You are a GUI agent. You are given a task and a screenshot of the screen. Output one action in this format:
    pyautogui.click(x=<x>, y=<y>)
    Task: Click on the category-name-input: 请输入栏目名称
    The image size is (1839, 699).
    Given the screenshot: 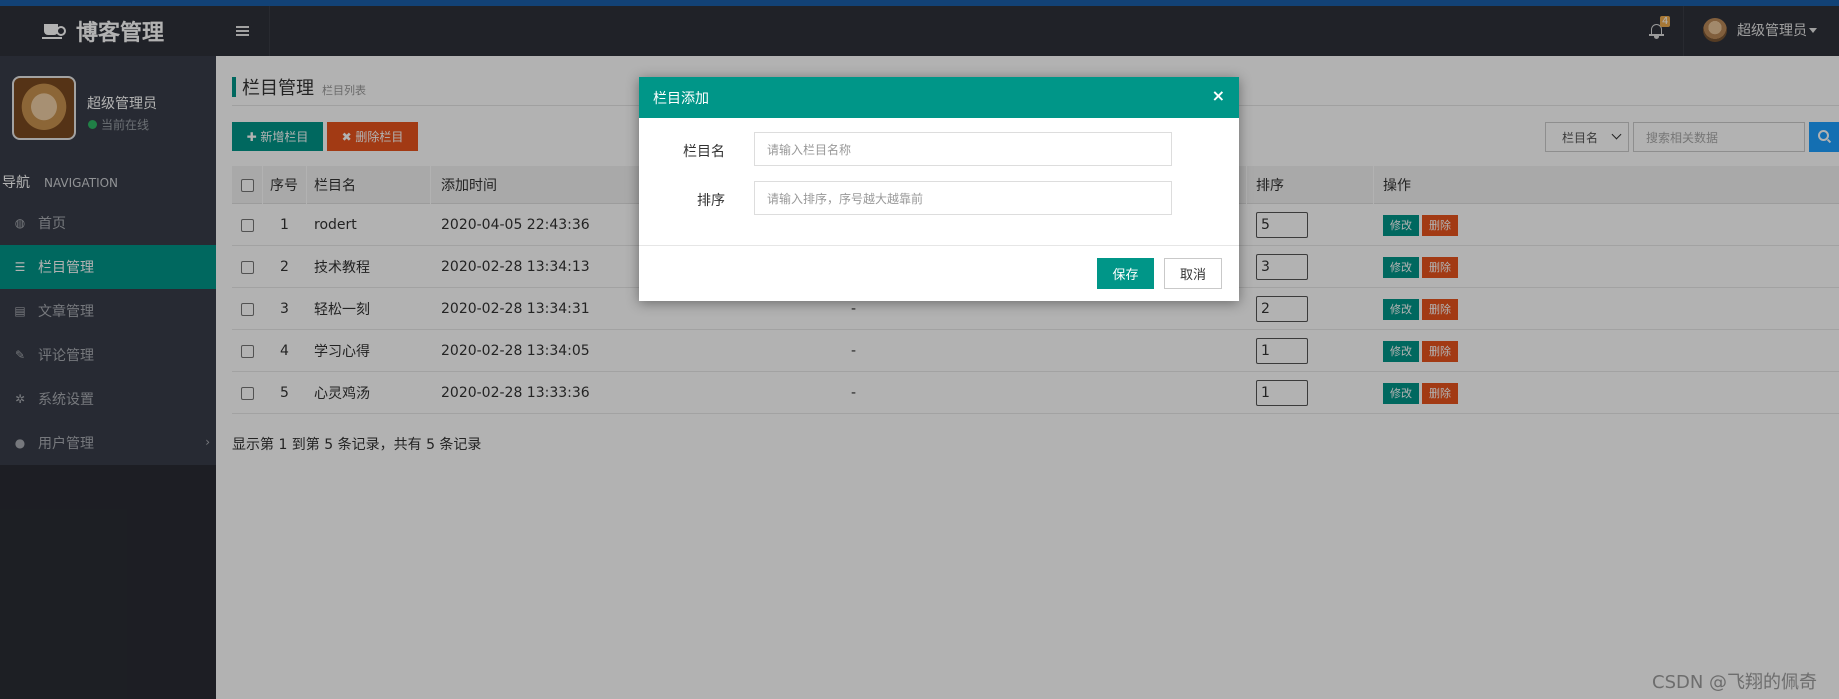 What is the action you would take?
    pyautogui.click(x=963, y=149)
    